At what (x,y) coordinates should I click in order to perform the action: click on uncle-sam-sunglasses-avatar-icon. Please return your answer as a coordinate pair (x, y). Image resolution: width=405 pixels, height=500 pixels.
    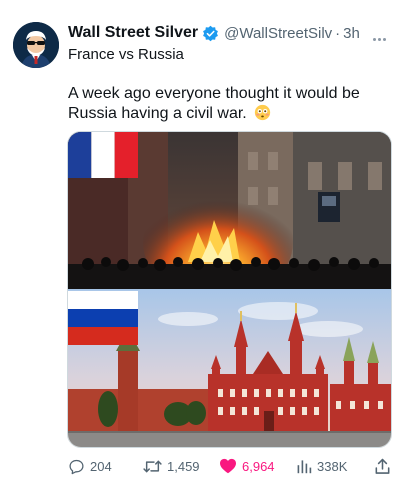
    Looking at the image, I should click on (36, 45).